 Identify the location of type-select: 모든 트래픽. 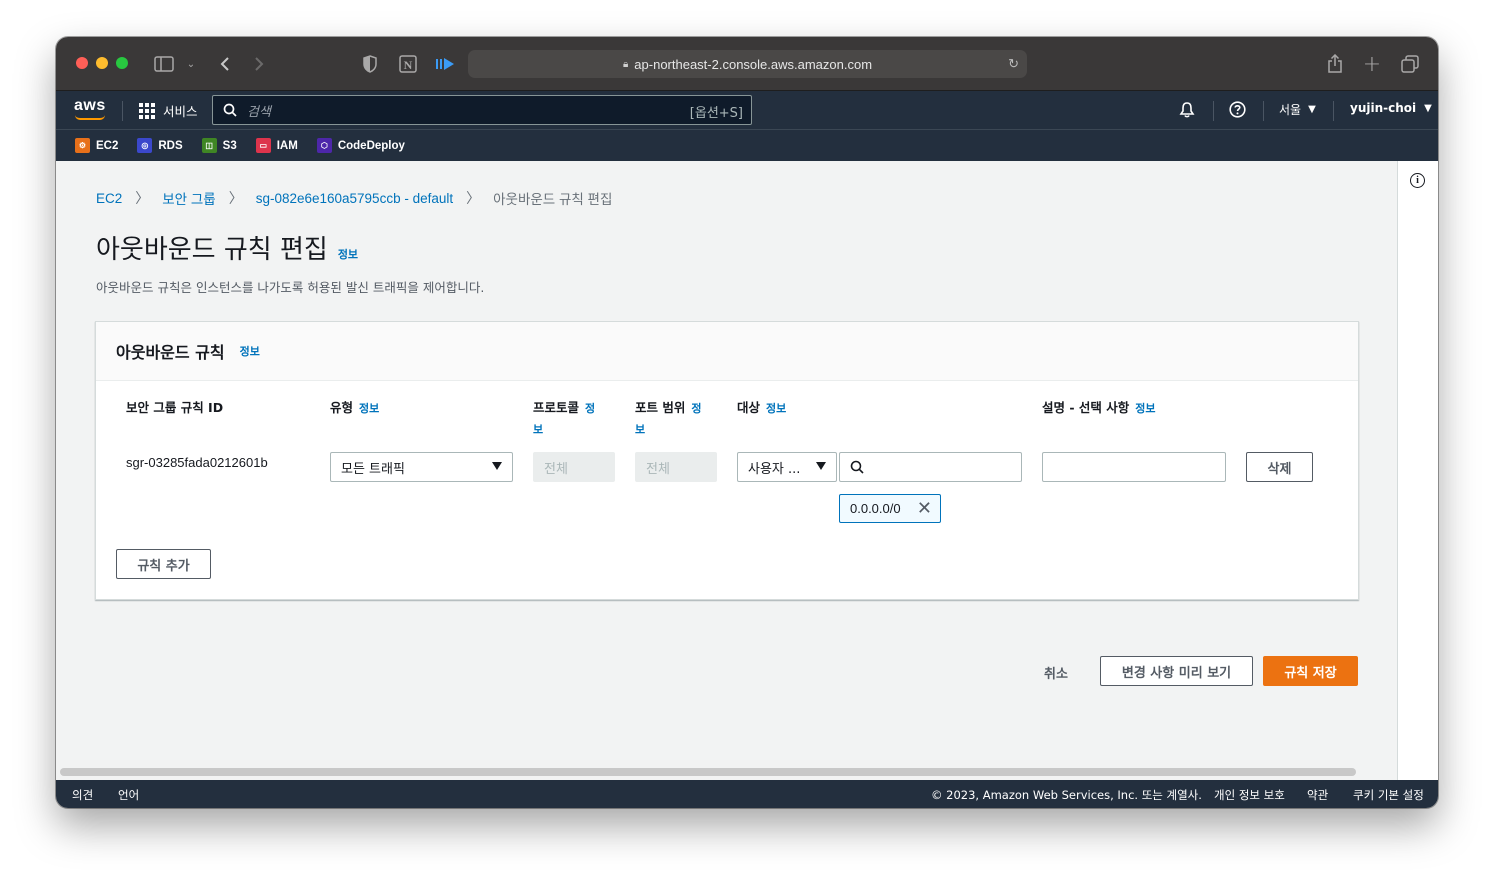
(421, 467).